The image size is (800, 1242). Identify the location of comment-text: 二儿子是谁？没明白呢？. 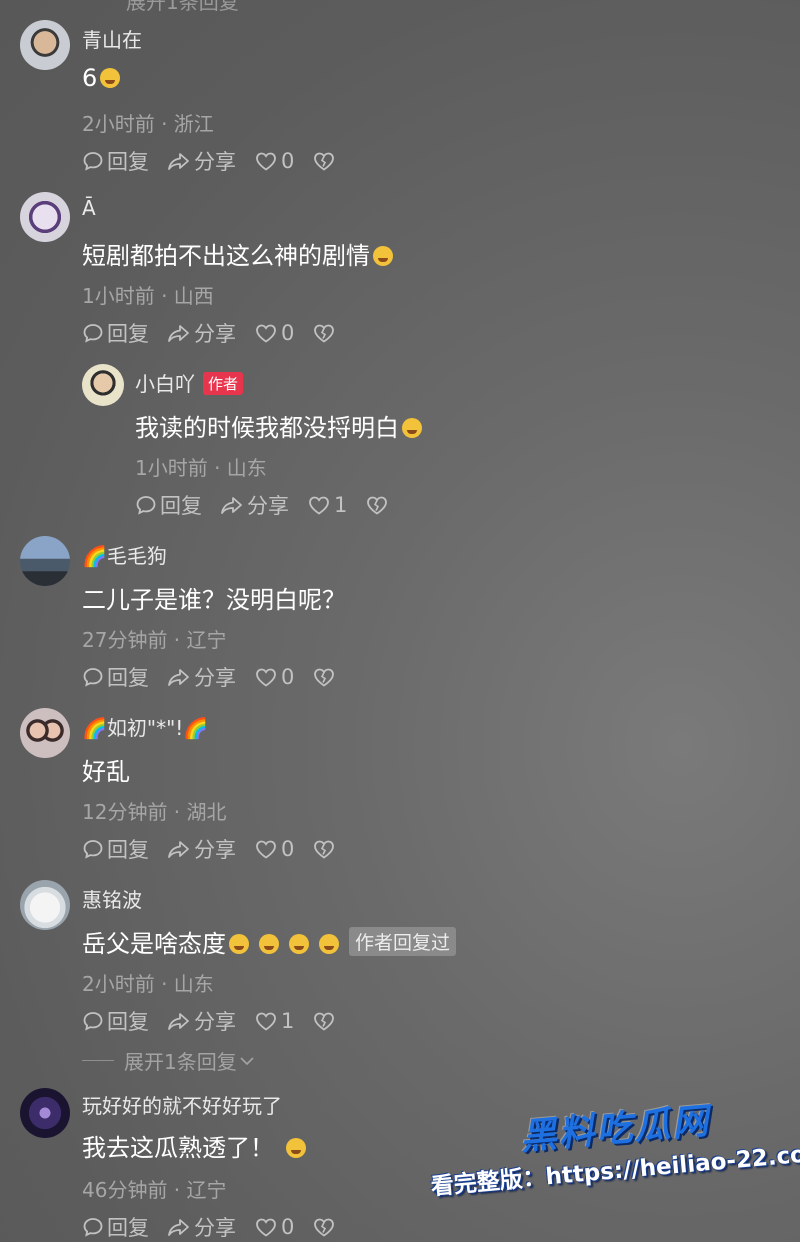
(214, 600).